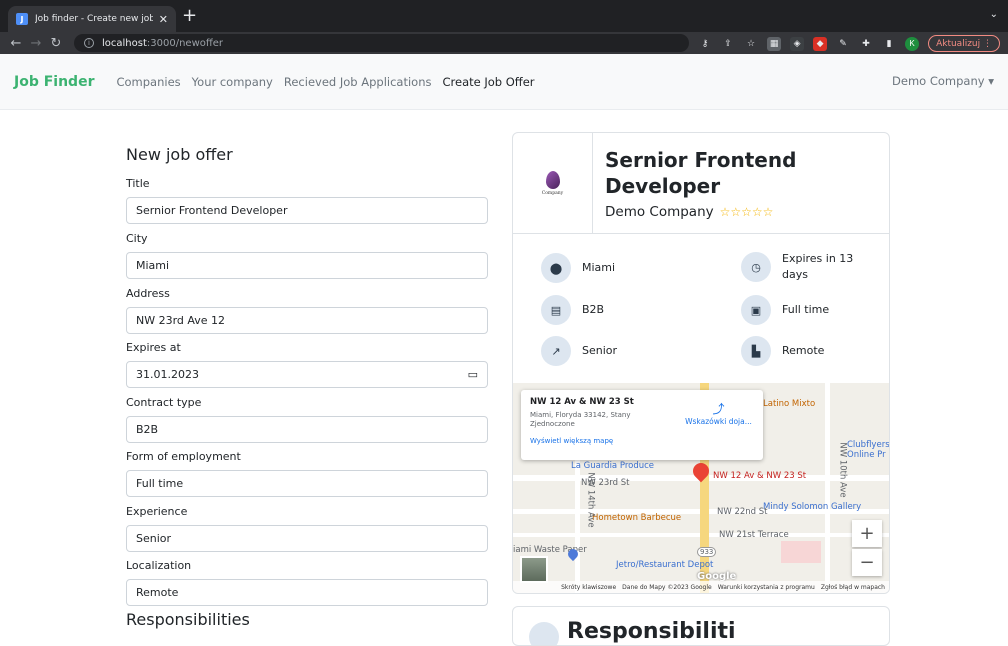  I want to click on extension-icon: ▦, so click(774, 43).